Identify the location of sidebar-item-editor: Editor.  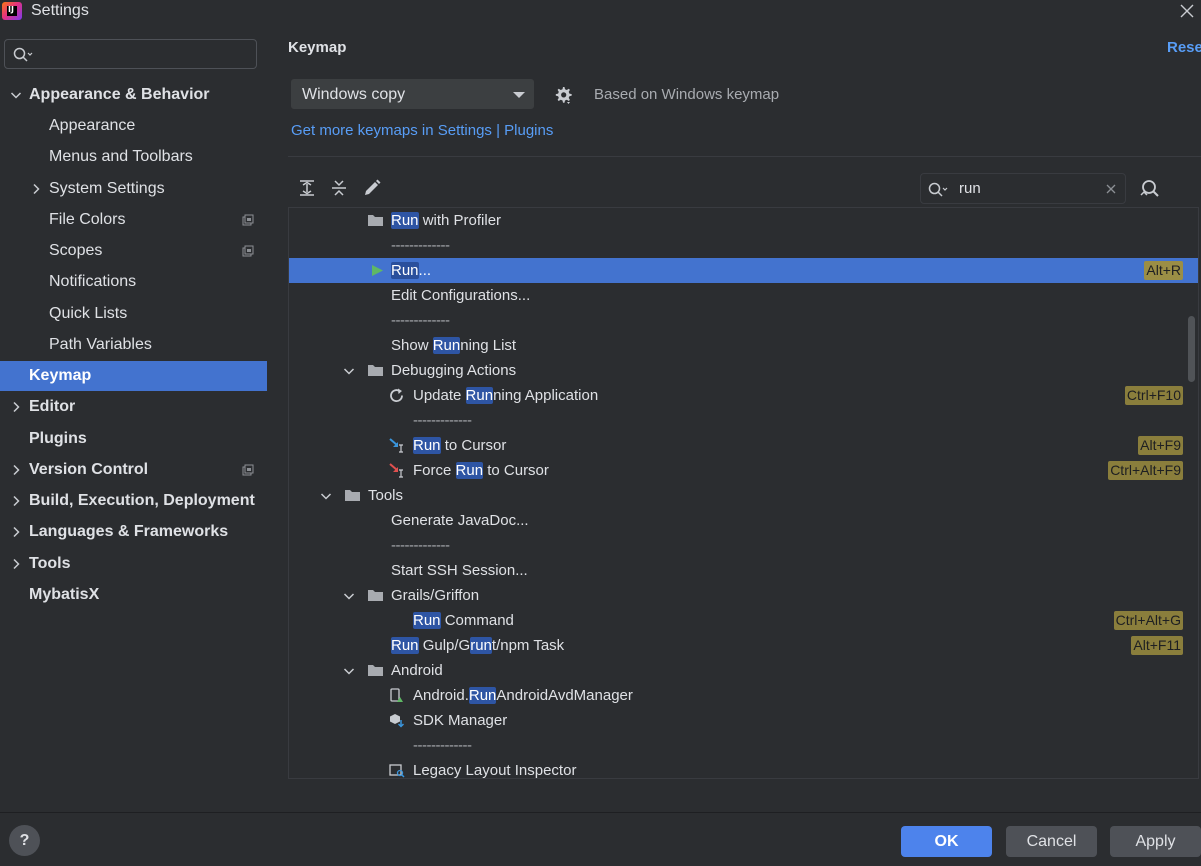
(133, 407).